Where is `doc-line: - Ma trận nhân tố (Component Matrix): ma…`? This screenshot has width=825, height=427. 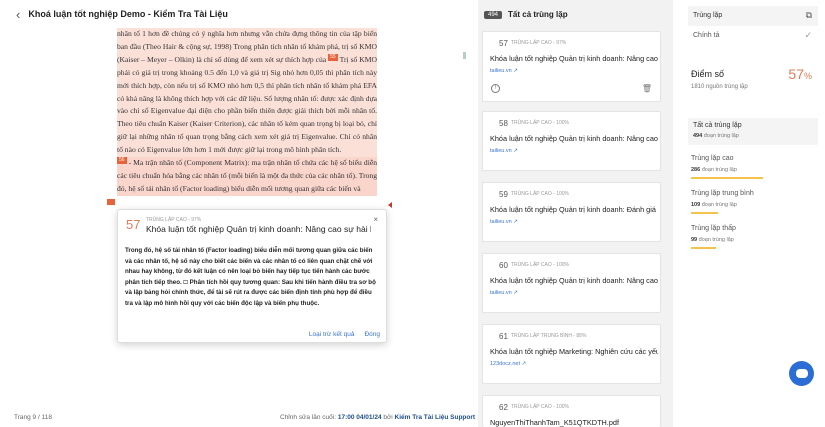 doc-line: - Ma trận nhân tố (Component Matrix): ma… is located at coordinates (245, 163).